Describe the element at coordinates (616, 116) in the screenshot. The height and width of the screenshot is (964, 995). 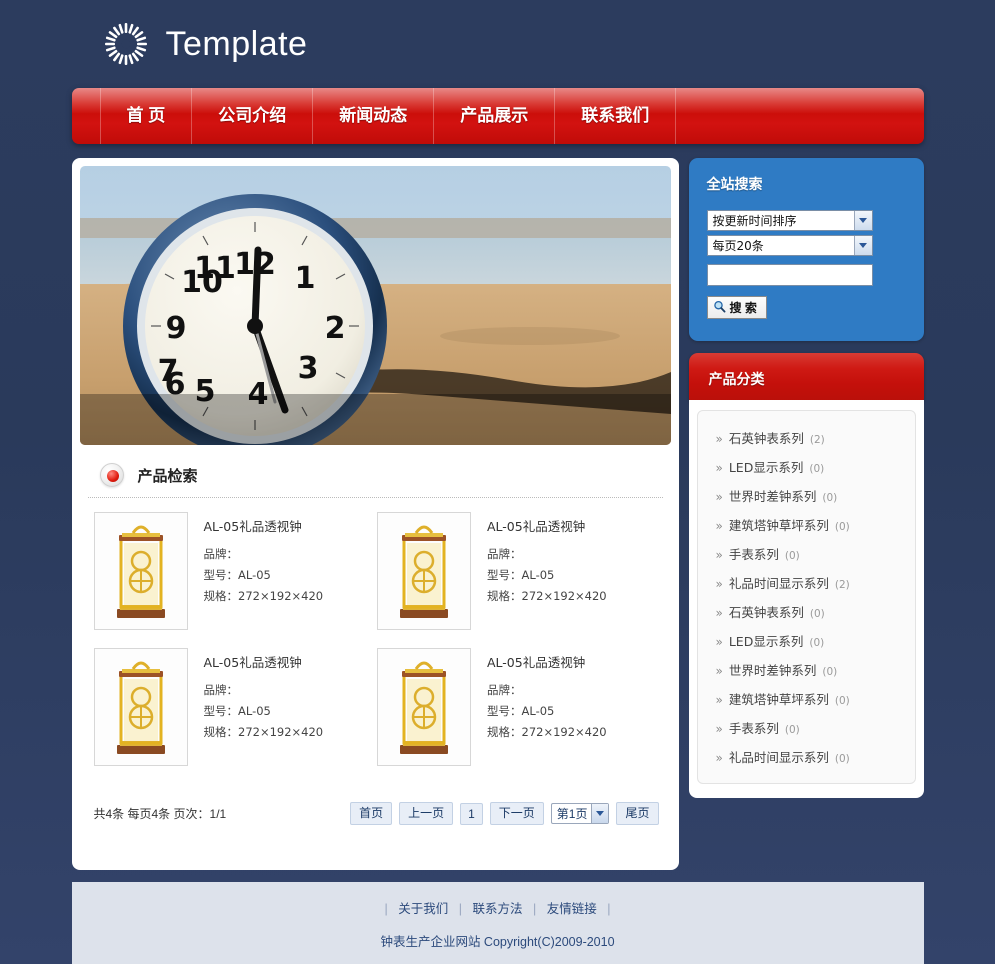
I see `nav-item-contact: 联系我们` at that location.